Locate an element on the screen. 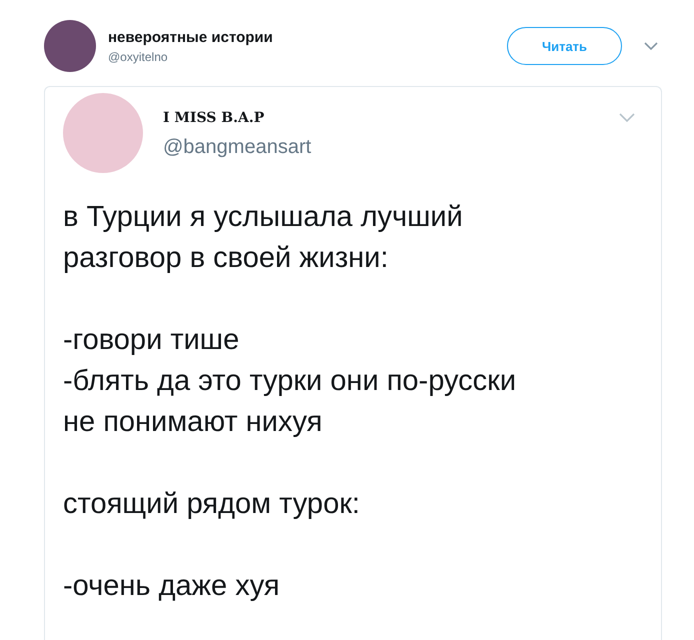 The image size is (694, 640). tweet-text: -говори тише -блять да это турки они по-русски не понимают нихуя is located at coordinates (290, 381).